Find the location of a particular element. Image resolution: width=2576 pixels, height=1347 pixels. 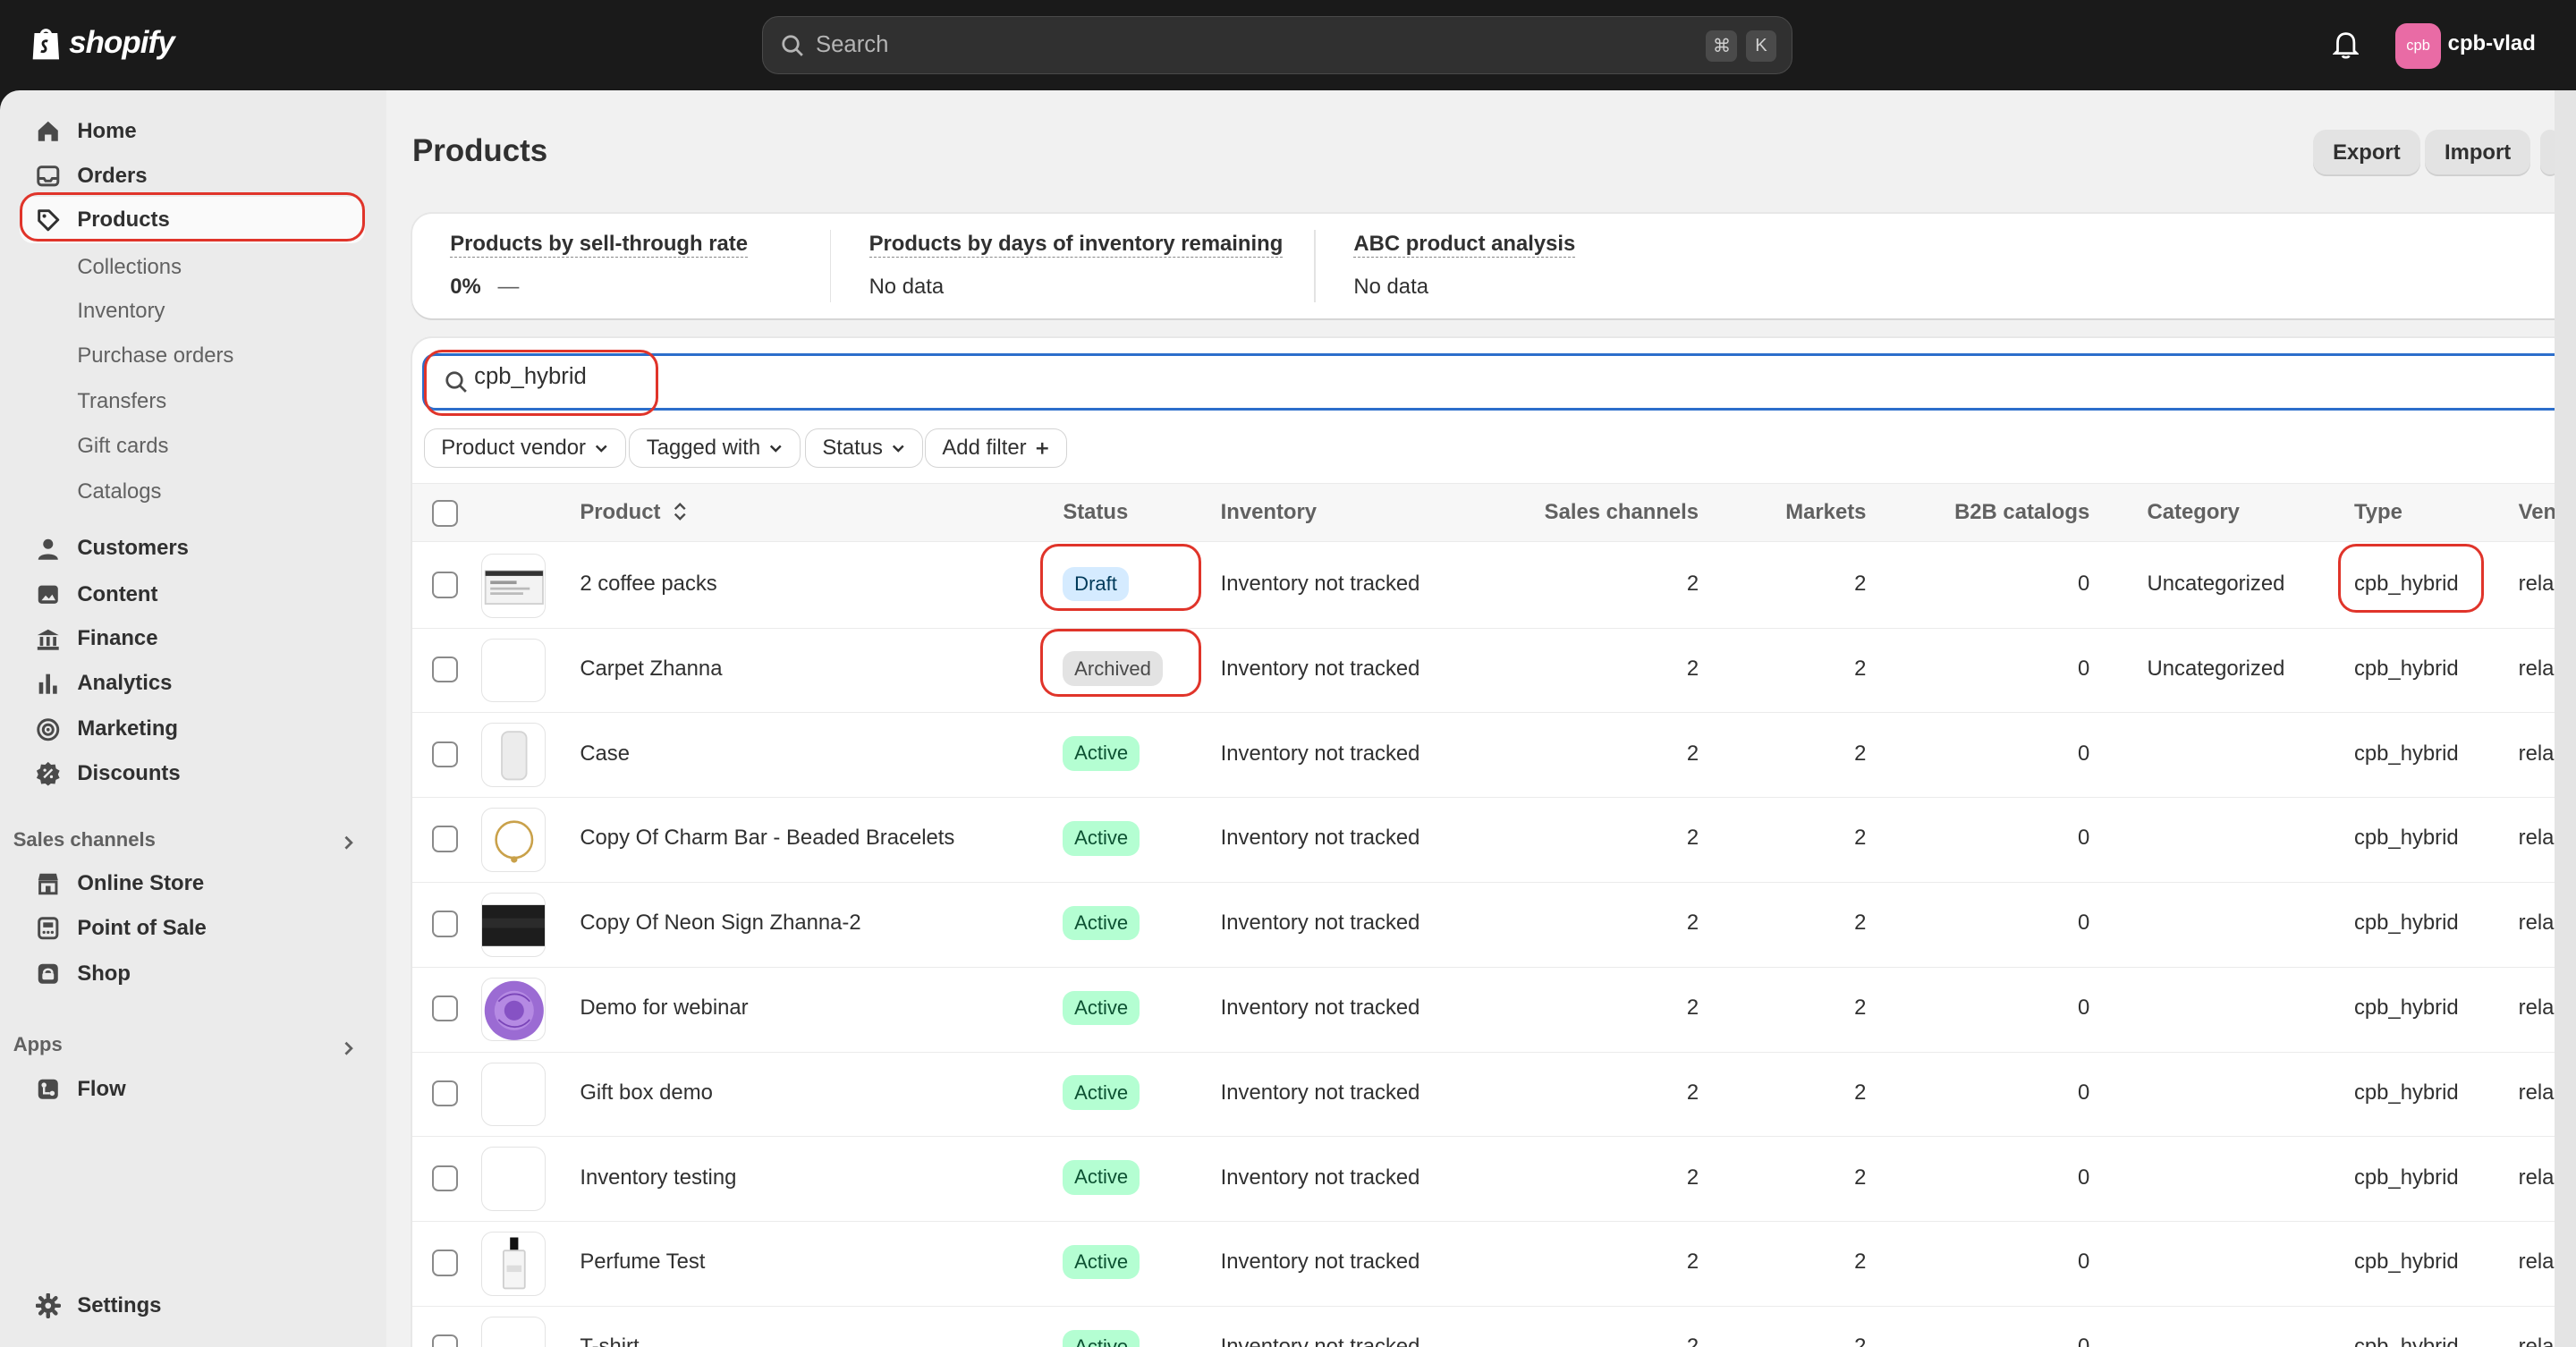

nav-transfers: Transfers is located at coordinates (121, 401).